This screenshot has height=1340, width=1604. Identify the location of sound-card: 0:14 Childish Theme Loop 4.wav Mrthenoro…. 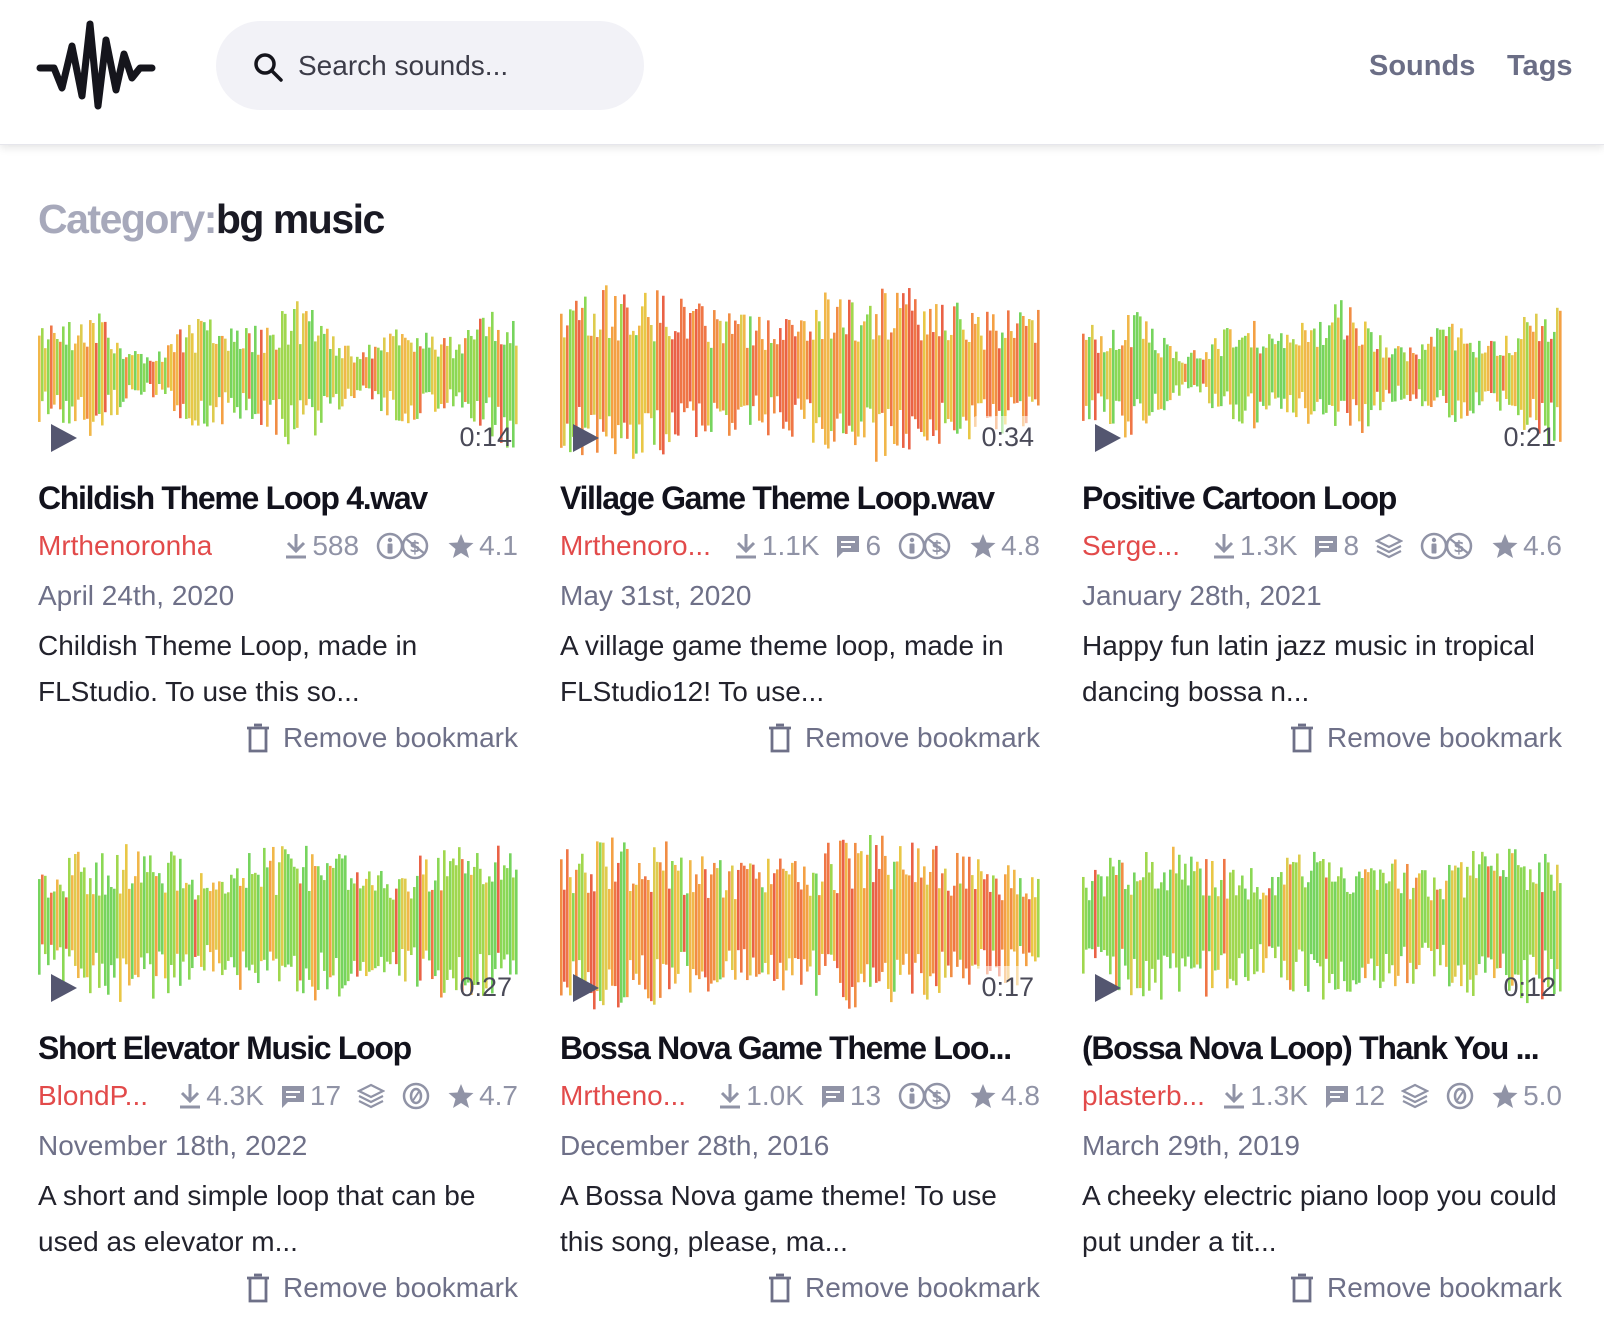
(278, 528).